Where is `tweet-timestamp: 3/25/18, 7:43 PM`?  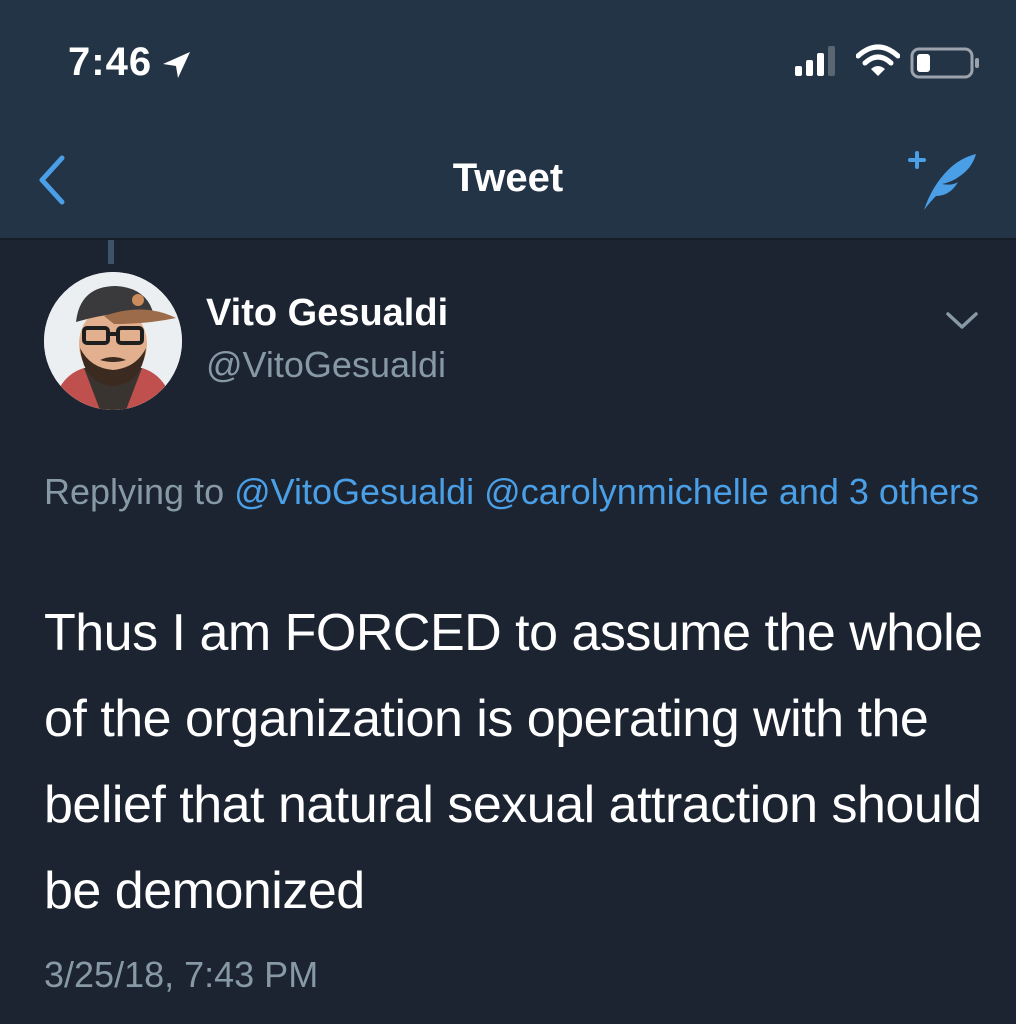 tweet-timestamp: 3/25/18, 7:43 PM is located at coordinates (181, 974).